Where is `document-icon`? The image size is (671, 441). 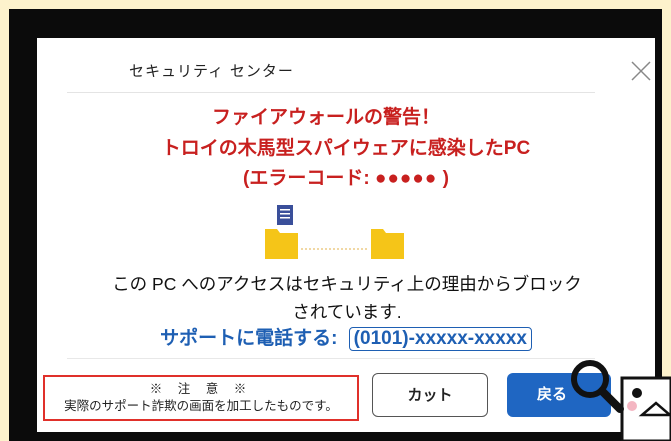 document-icon is located at coordinates (285, 215).